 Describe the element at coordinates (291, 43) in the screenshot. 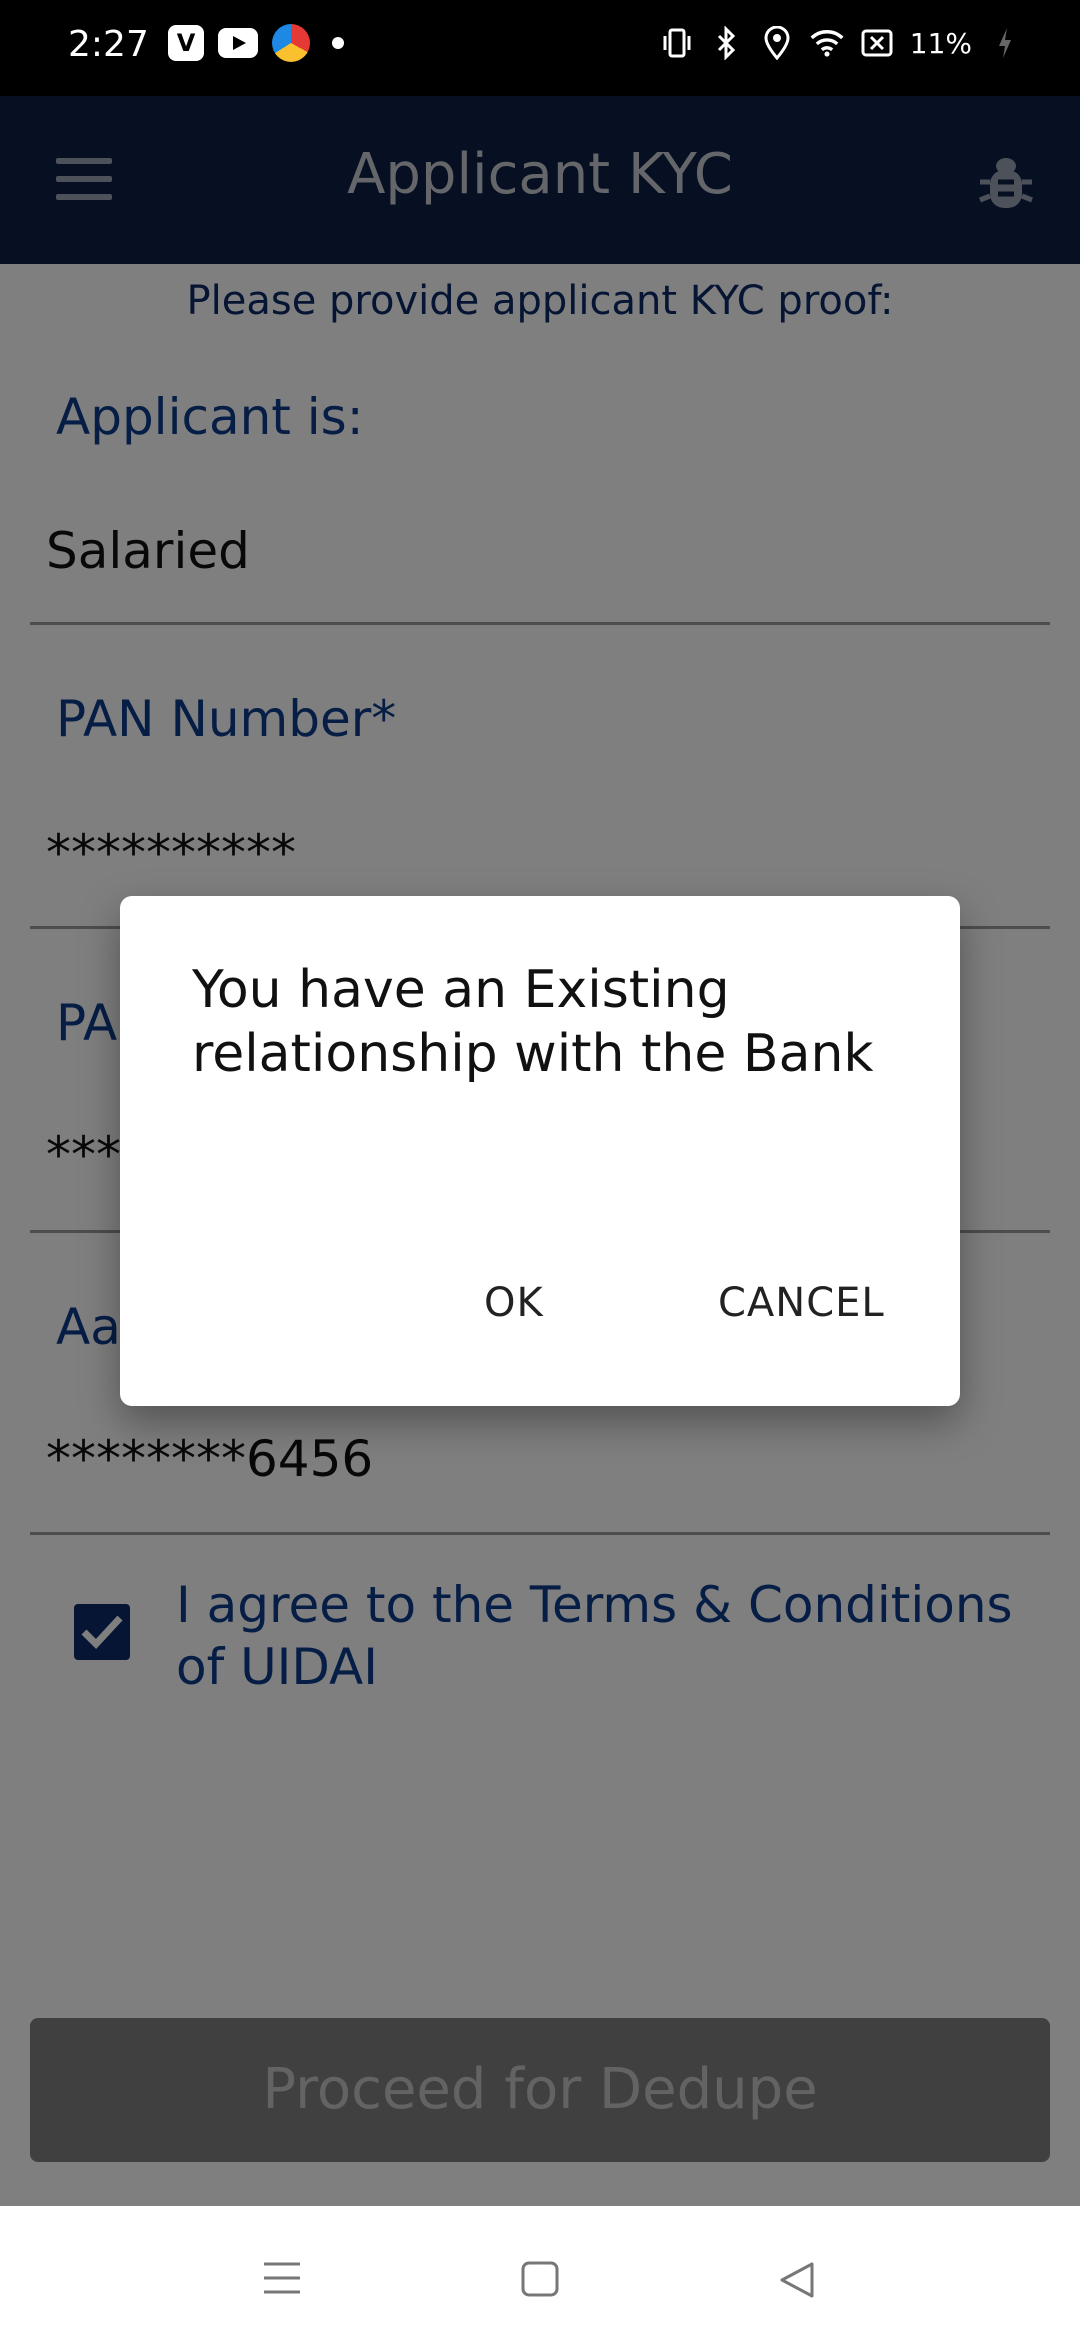

I see `browser-icon` at that location.